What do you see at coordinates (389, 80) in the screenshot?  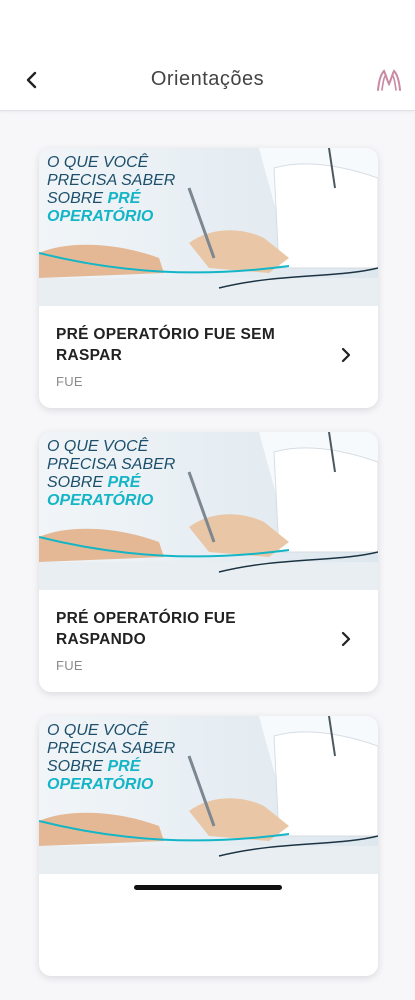 I see `clinic-logo-icon` at bounding box center [389, 80].